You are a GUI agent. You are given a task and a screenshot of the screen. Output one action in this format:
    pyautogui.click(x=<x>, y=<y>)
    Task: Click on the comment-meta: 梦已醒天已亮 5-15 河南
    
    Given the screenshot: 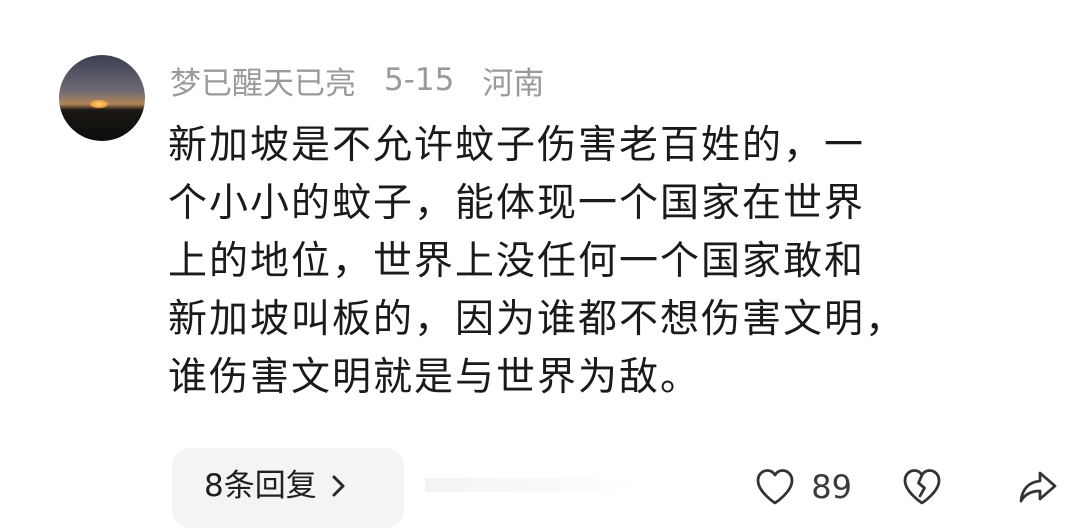 What is the action you would take?
    pyautogui.click(x=357, y=80)
    